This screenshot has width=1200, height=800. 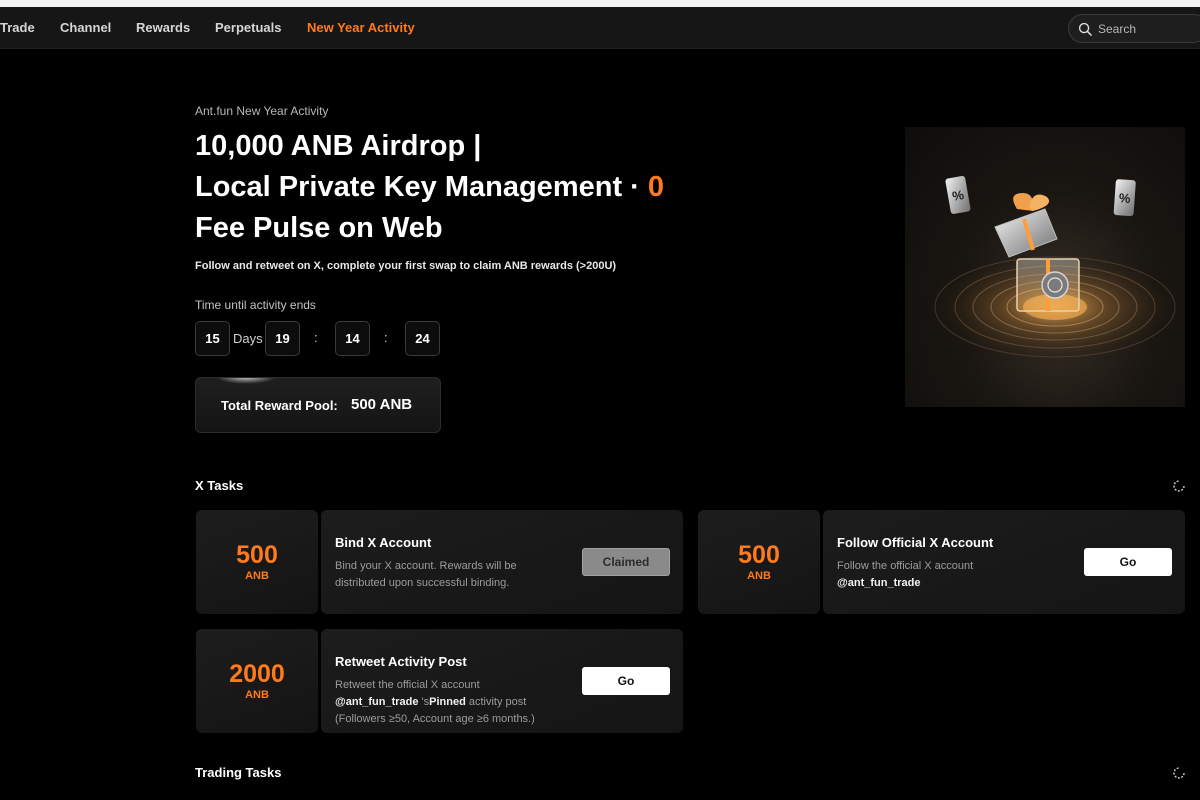 What do you see at coordinates (219, 485) in the screenshot?
I see `x-tasks-title: X Tasks` at bounding box center [219, 485].